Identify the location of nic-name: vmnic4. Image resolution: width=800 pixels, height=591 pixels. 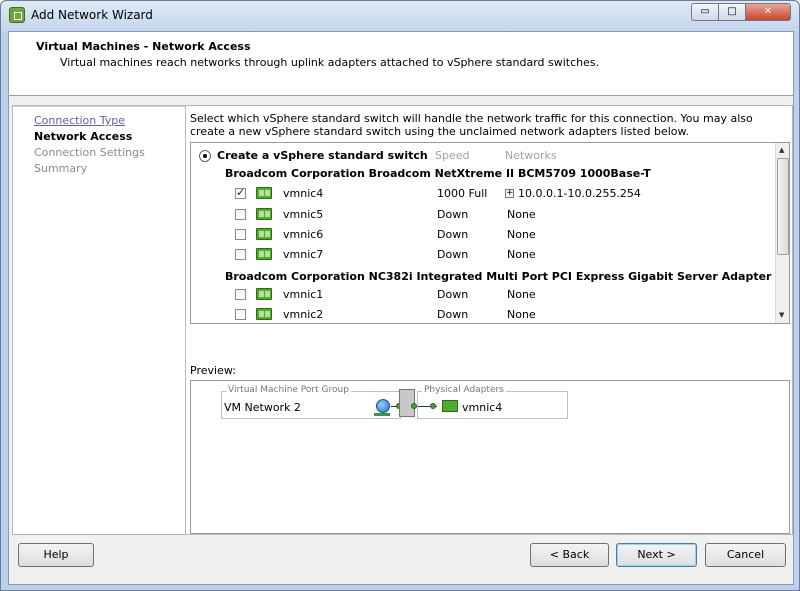
(303, 193).